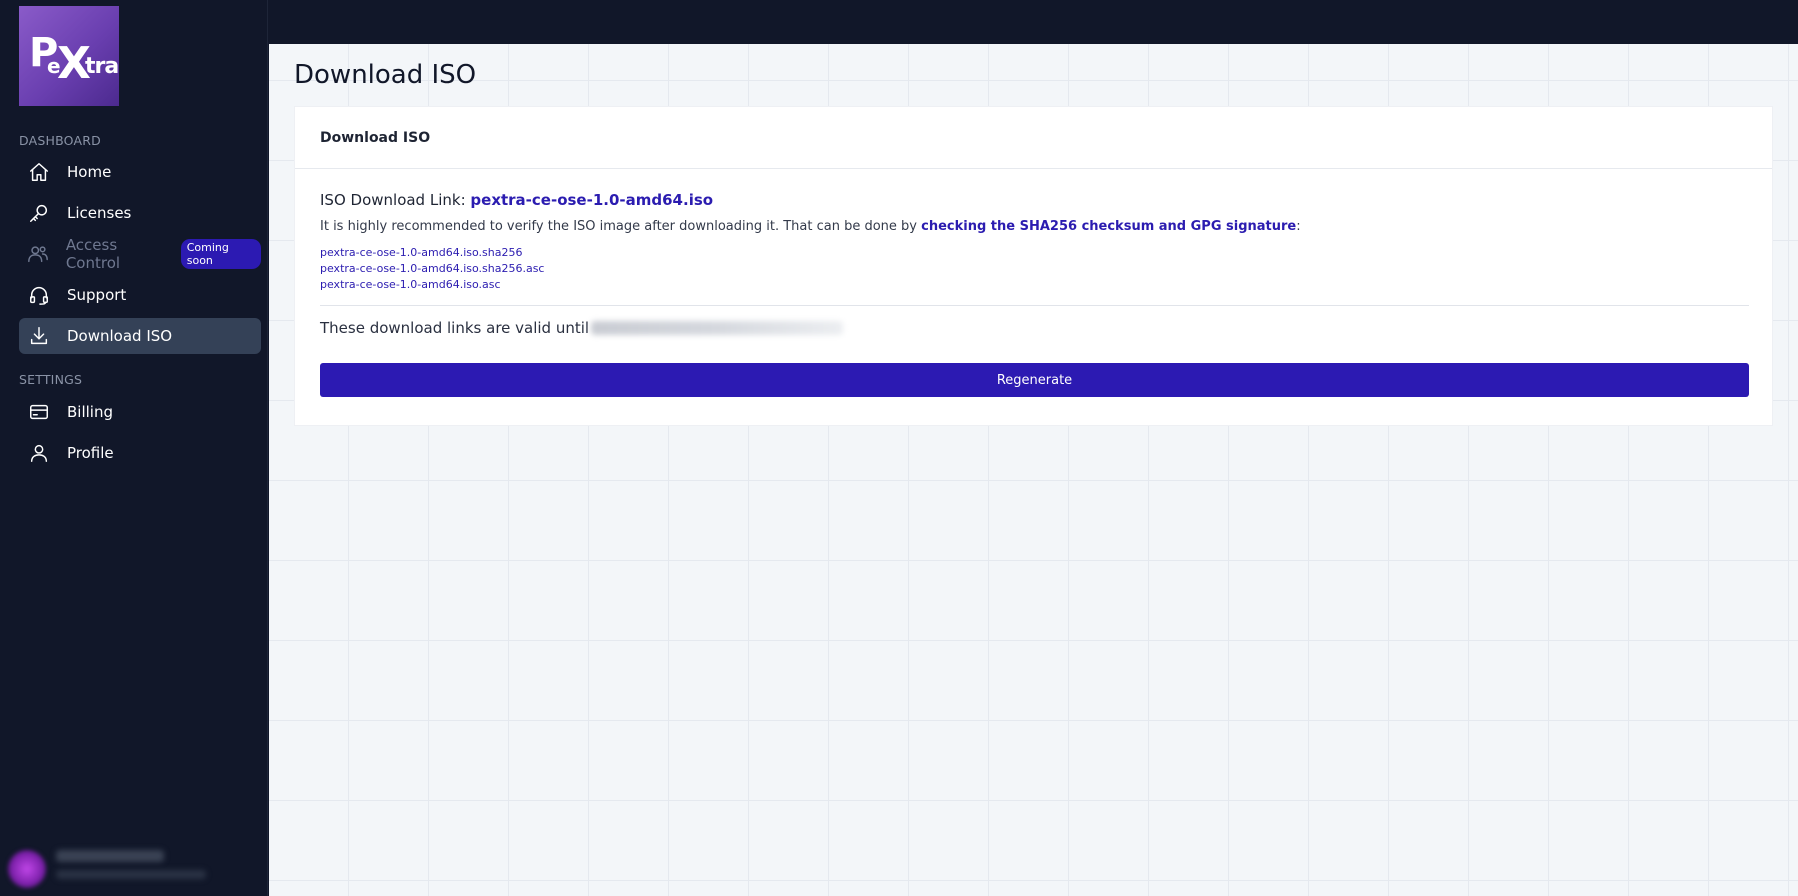 This screenshot has width=1798, height=896. Describe the element at coordinates (90, 412) in the screenshot. I see `sidebar-item-label: Billing` at that location.